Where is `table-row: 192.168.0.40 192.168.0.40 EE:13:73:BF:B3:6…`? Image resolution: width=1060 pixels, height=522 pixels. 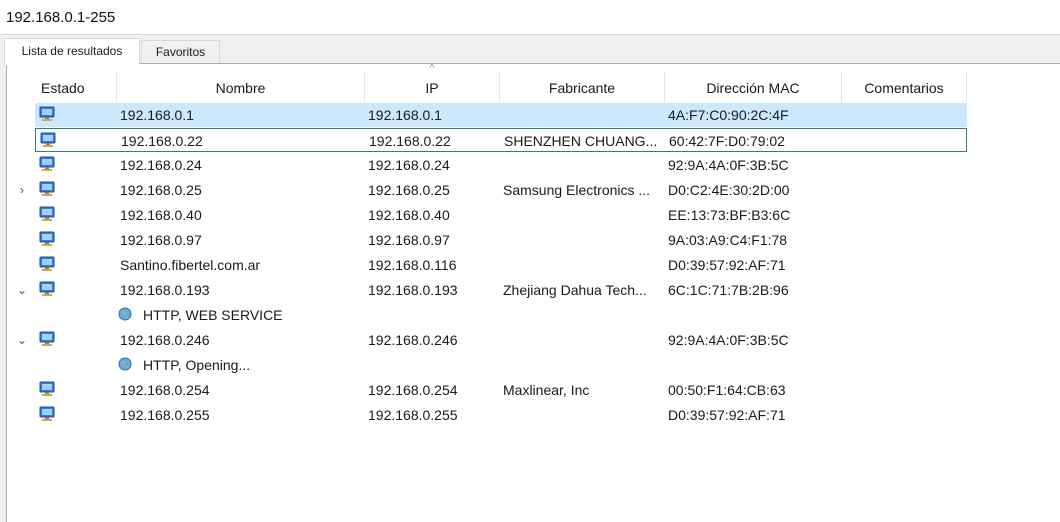 table-row: 192.168.0.40 192.168.0.40 EE:13:73:BF:B3:6… is located at coordinates (501, 215).